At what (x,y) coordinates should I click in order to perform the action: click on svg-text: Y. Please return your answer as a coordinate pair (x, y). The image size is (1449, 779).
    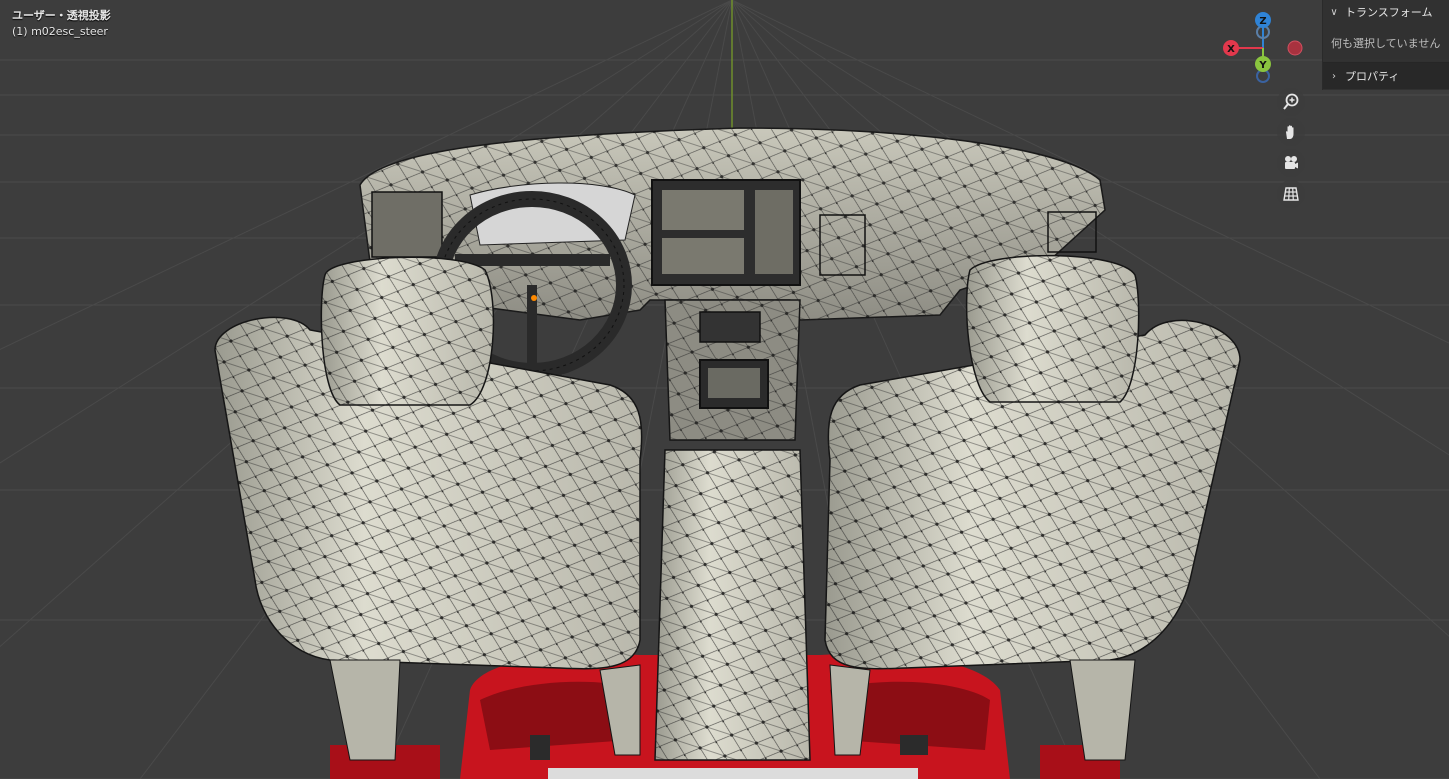
    Looking at the image, I should click on (1262, 65).